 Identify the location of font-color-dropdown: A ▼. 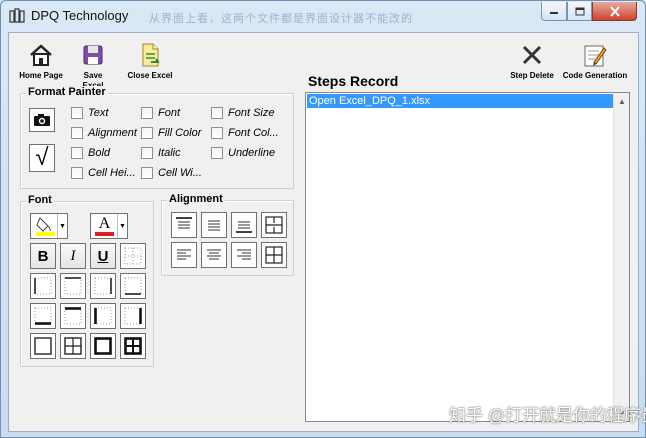
(109, 226).